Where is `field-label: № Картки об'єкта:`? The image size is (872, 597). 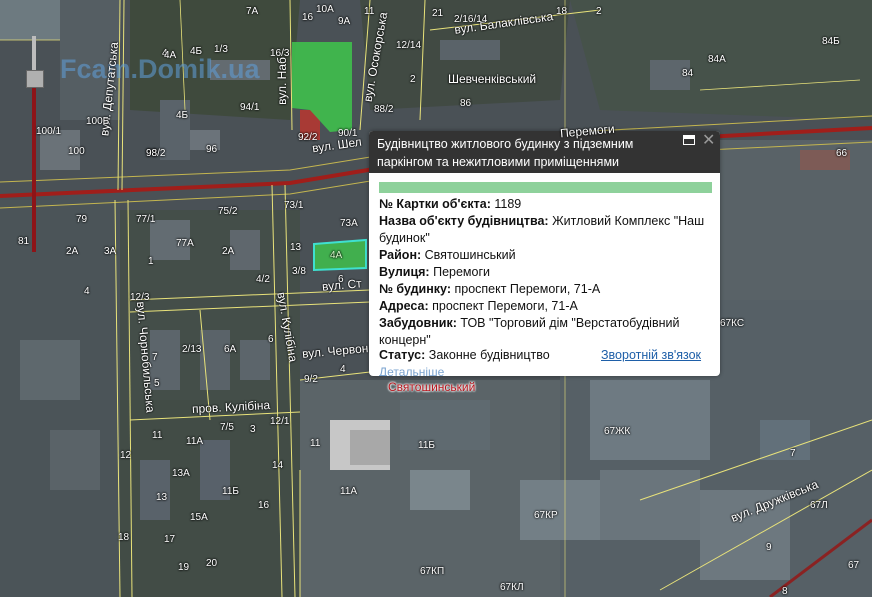
field-label: № Картки об'єкта: is located at coordinates (435, 204).